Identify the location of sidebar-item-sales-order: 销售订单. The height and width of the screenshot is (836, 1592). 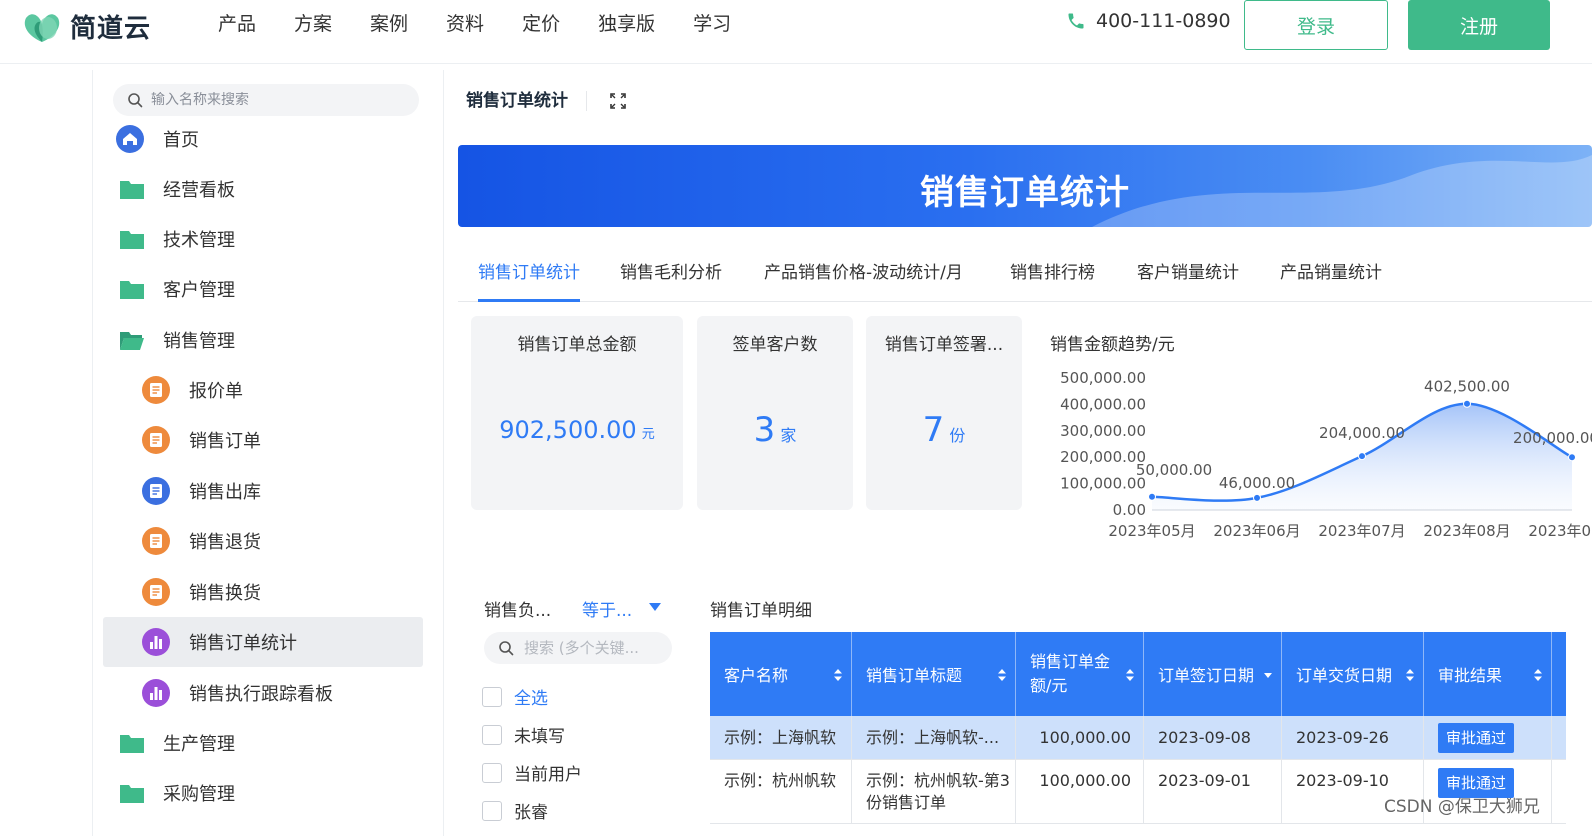
(268, 440).